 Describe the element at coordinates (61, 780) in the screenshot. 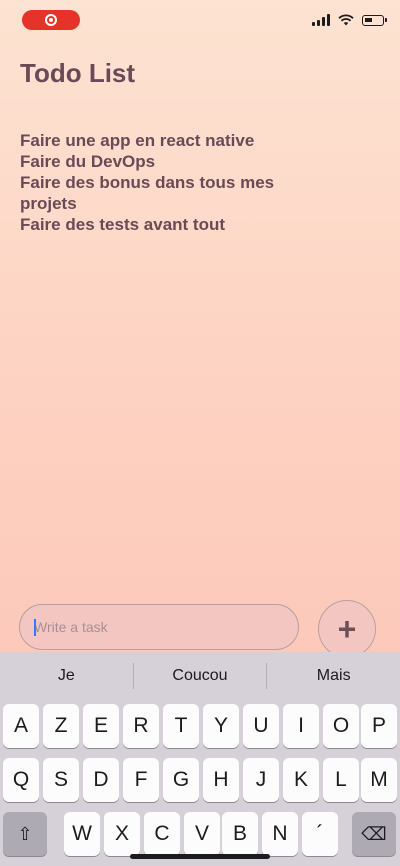

I see `key-s: S` at that location.